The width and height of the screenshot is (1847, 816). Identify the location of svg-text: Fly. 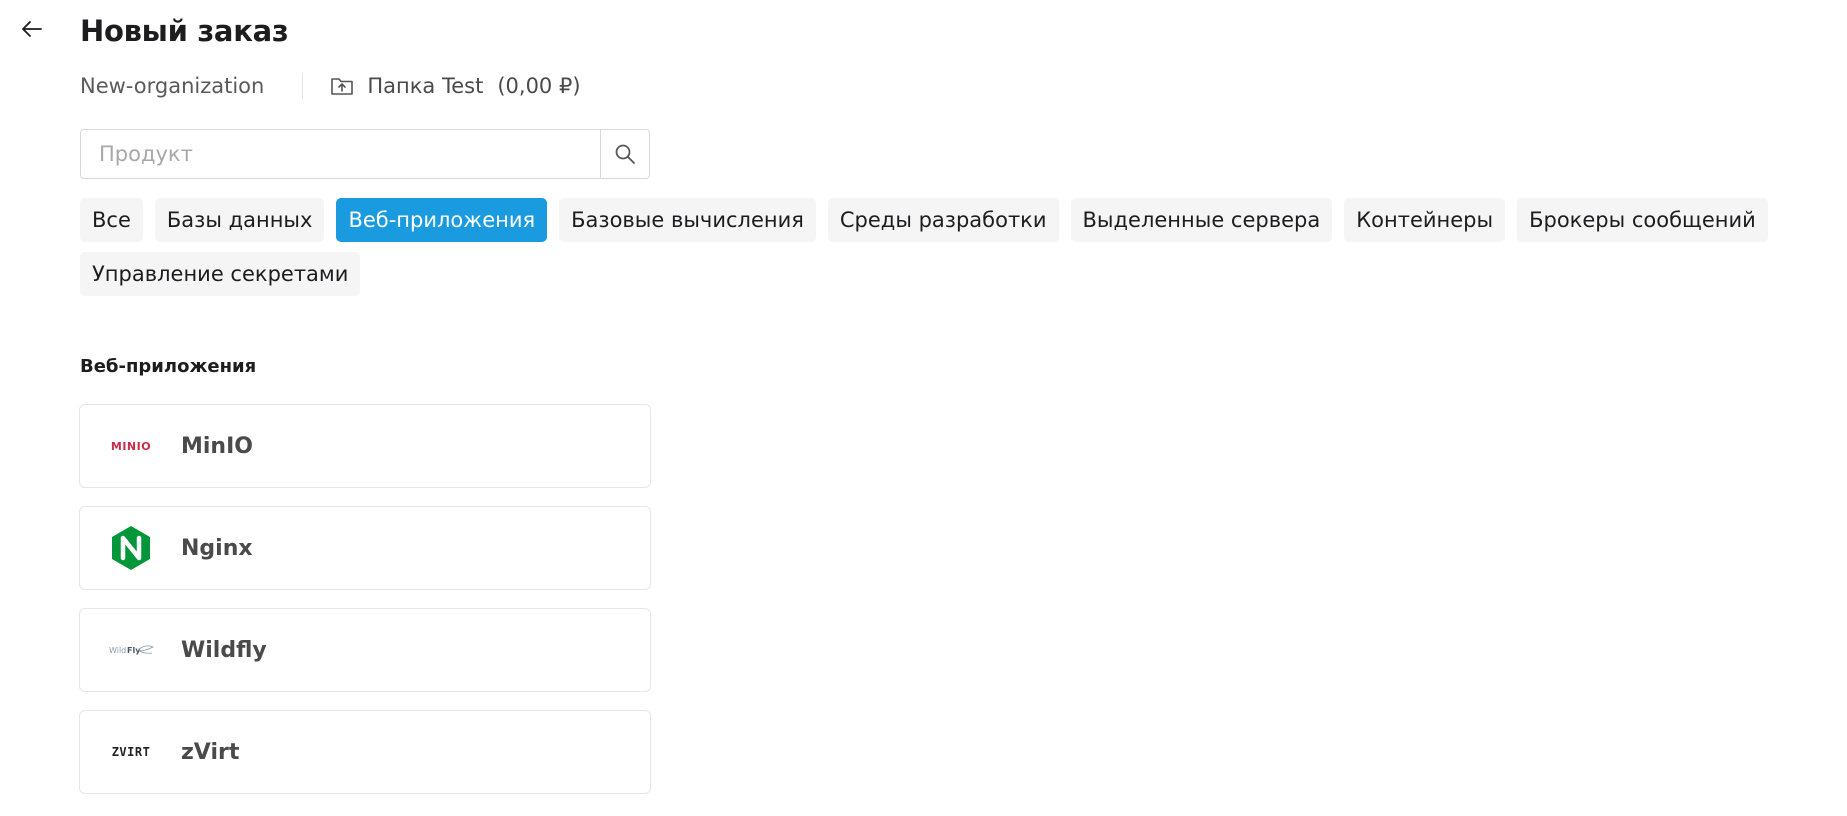
(134, 650).